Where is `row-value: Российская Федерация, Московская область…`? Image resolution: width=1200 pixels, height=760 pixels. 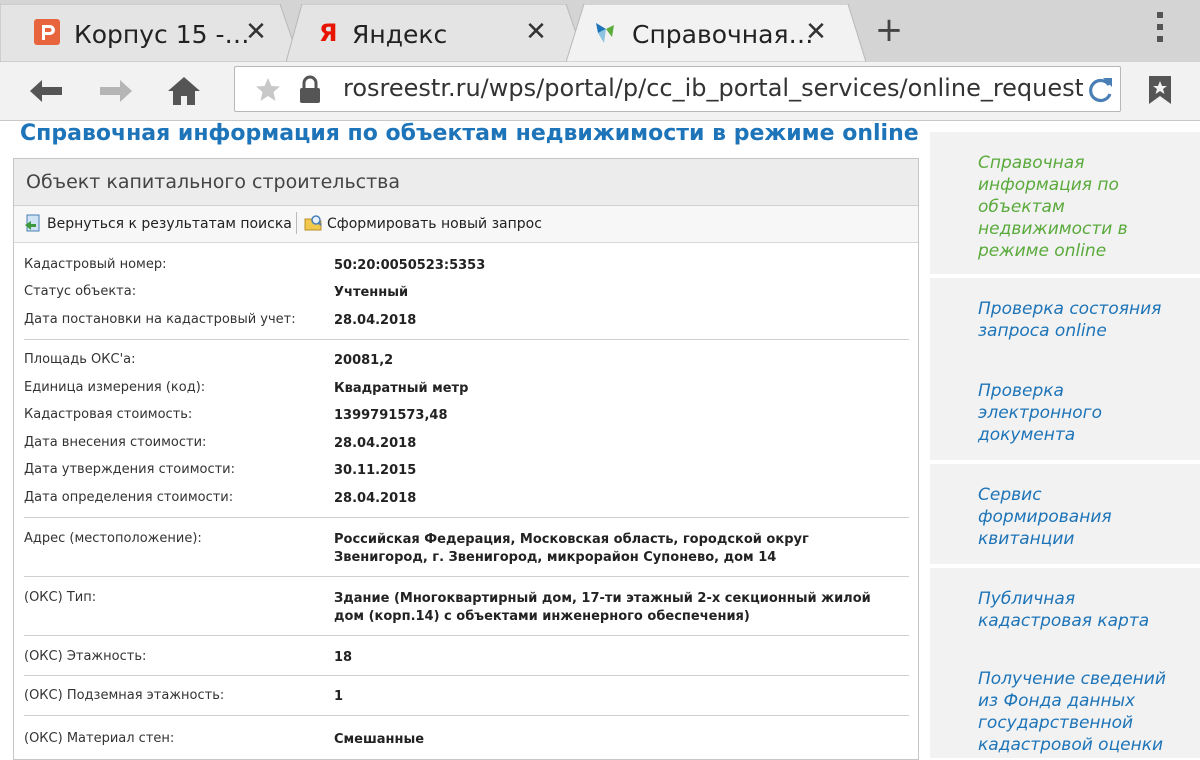 row-value: Российская Федерация, Московская область… is located at coordinates (571, 548).